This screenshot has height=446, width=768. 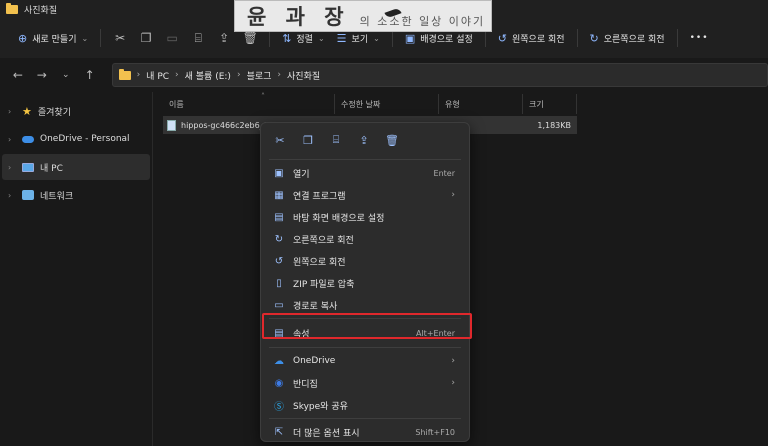 I want to click on sidebar-item-label: 즐겨찾기, so click(x=54, y=112).